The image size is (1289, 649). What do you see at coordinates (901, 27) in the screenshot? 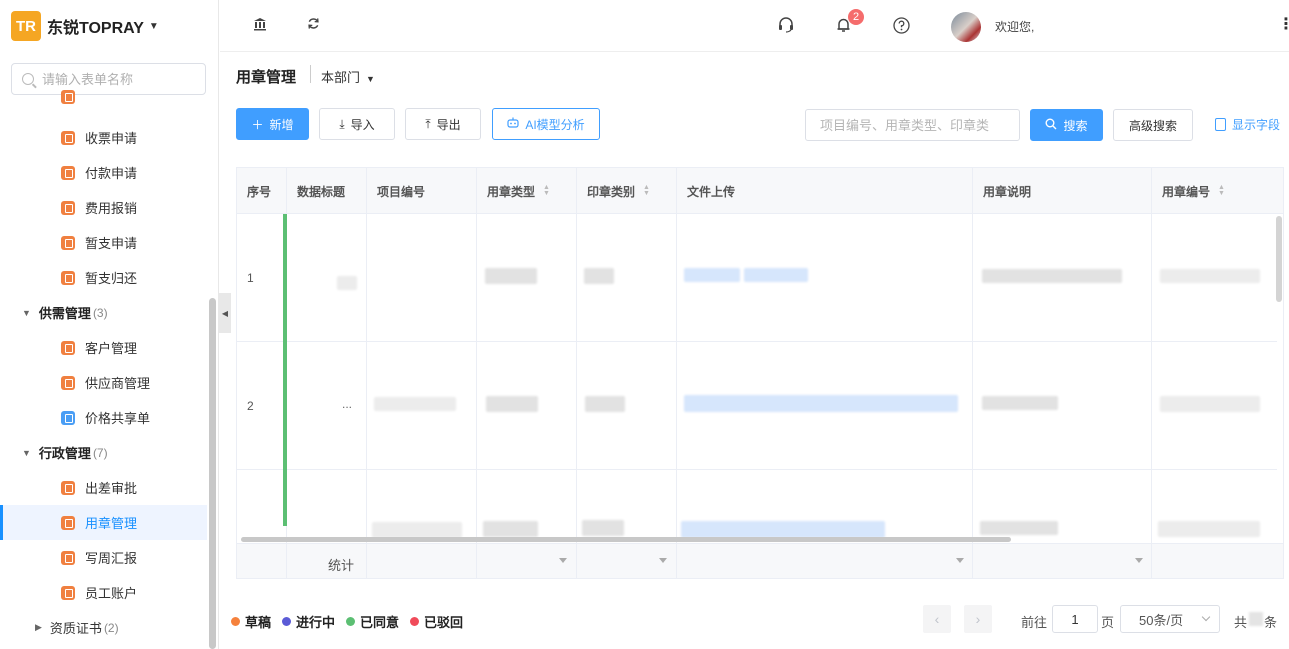
I see `help-icon` at bounding box center [901, 27].